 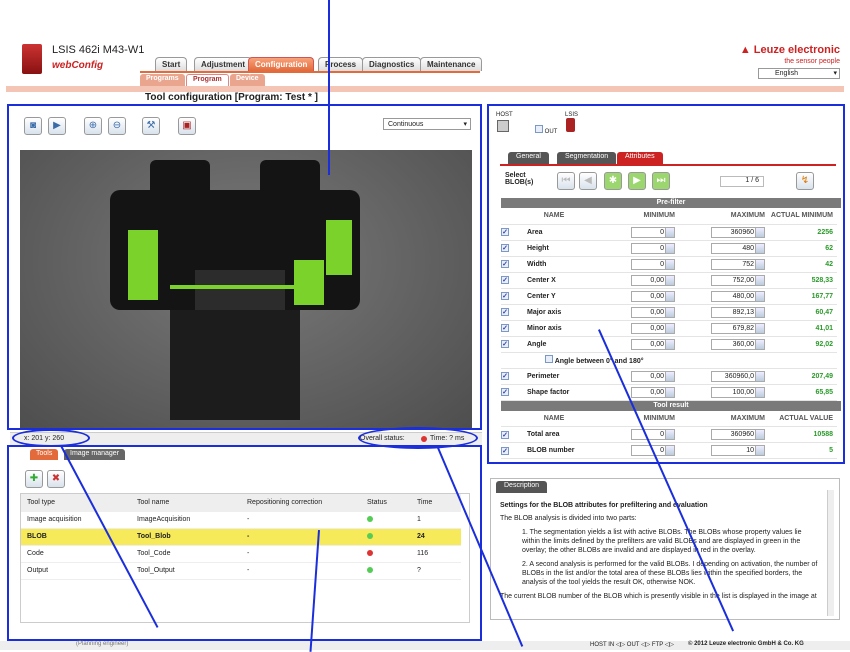 I want to click on tab-attributes: Attributes, so click(x=640, y=158).